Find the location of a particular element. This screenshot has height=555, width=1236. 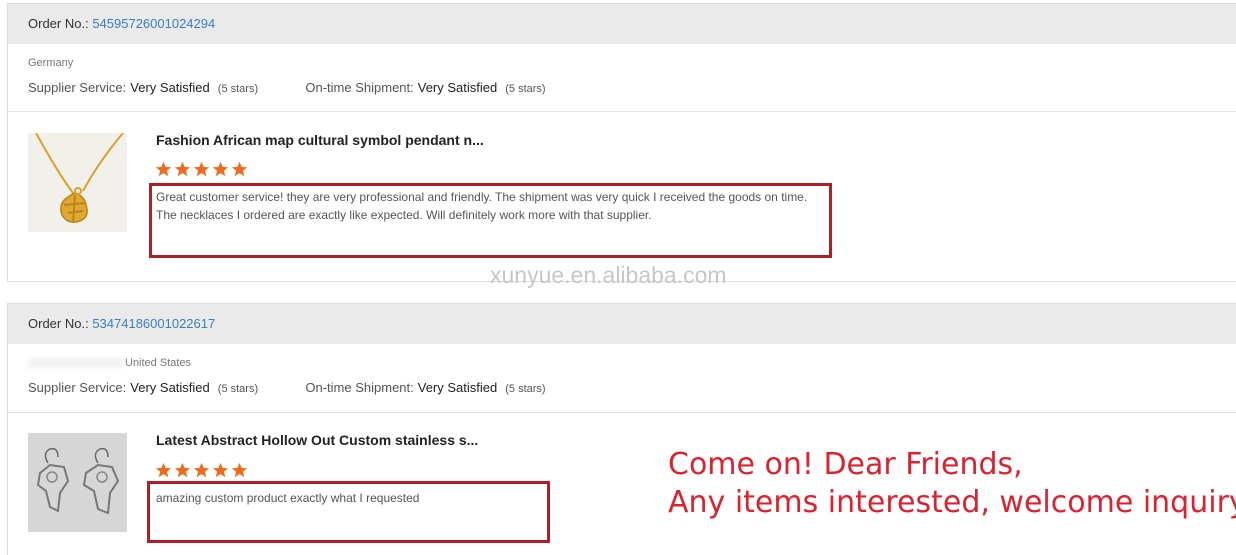

promo-line-2: Any items interested, welcome inquiry! is located at coordinates (952, 502).